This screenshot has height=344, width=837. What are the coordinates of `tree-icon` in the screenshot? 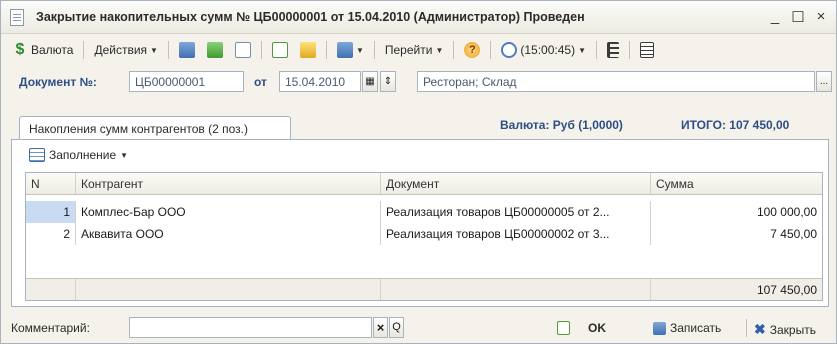 It's located at (612, 50).